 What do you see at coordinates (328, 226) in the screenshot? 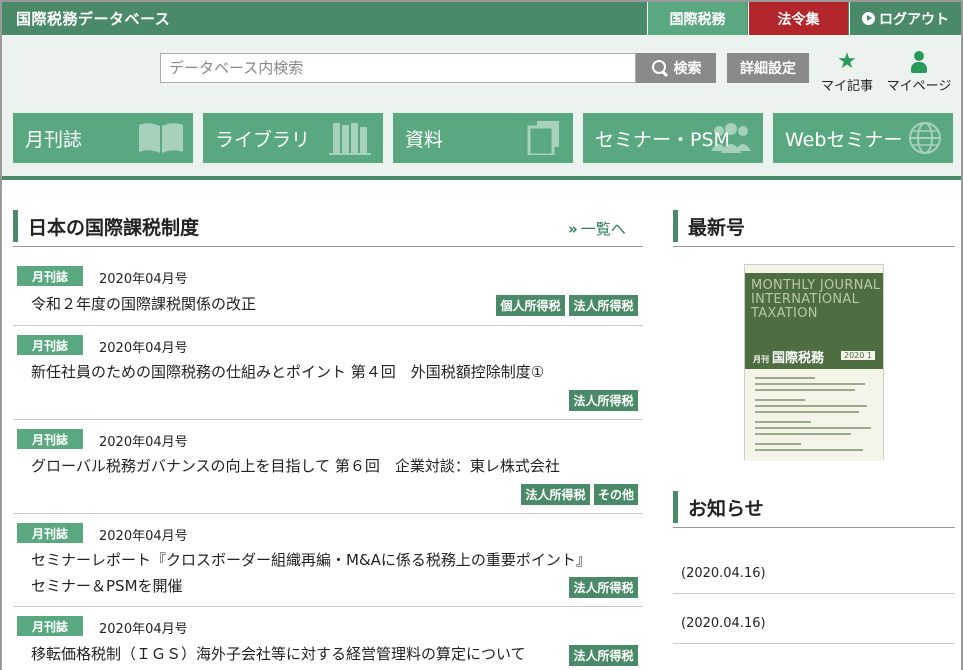
I see `section-title: 日本の国際課税制度` at bounding box center [328, 226].